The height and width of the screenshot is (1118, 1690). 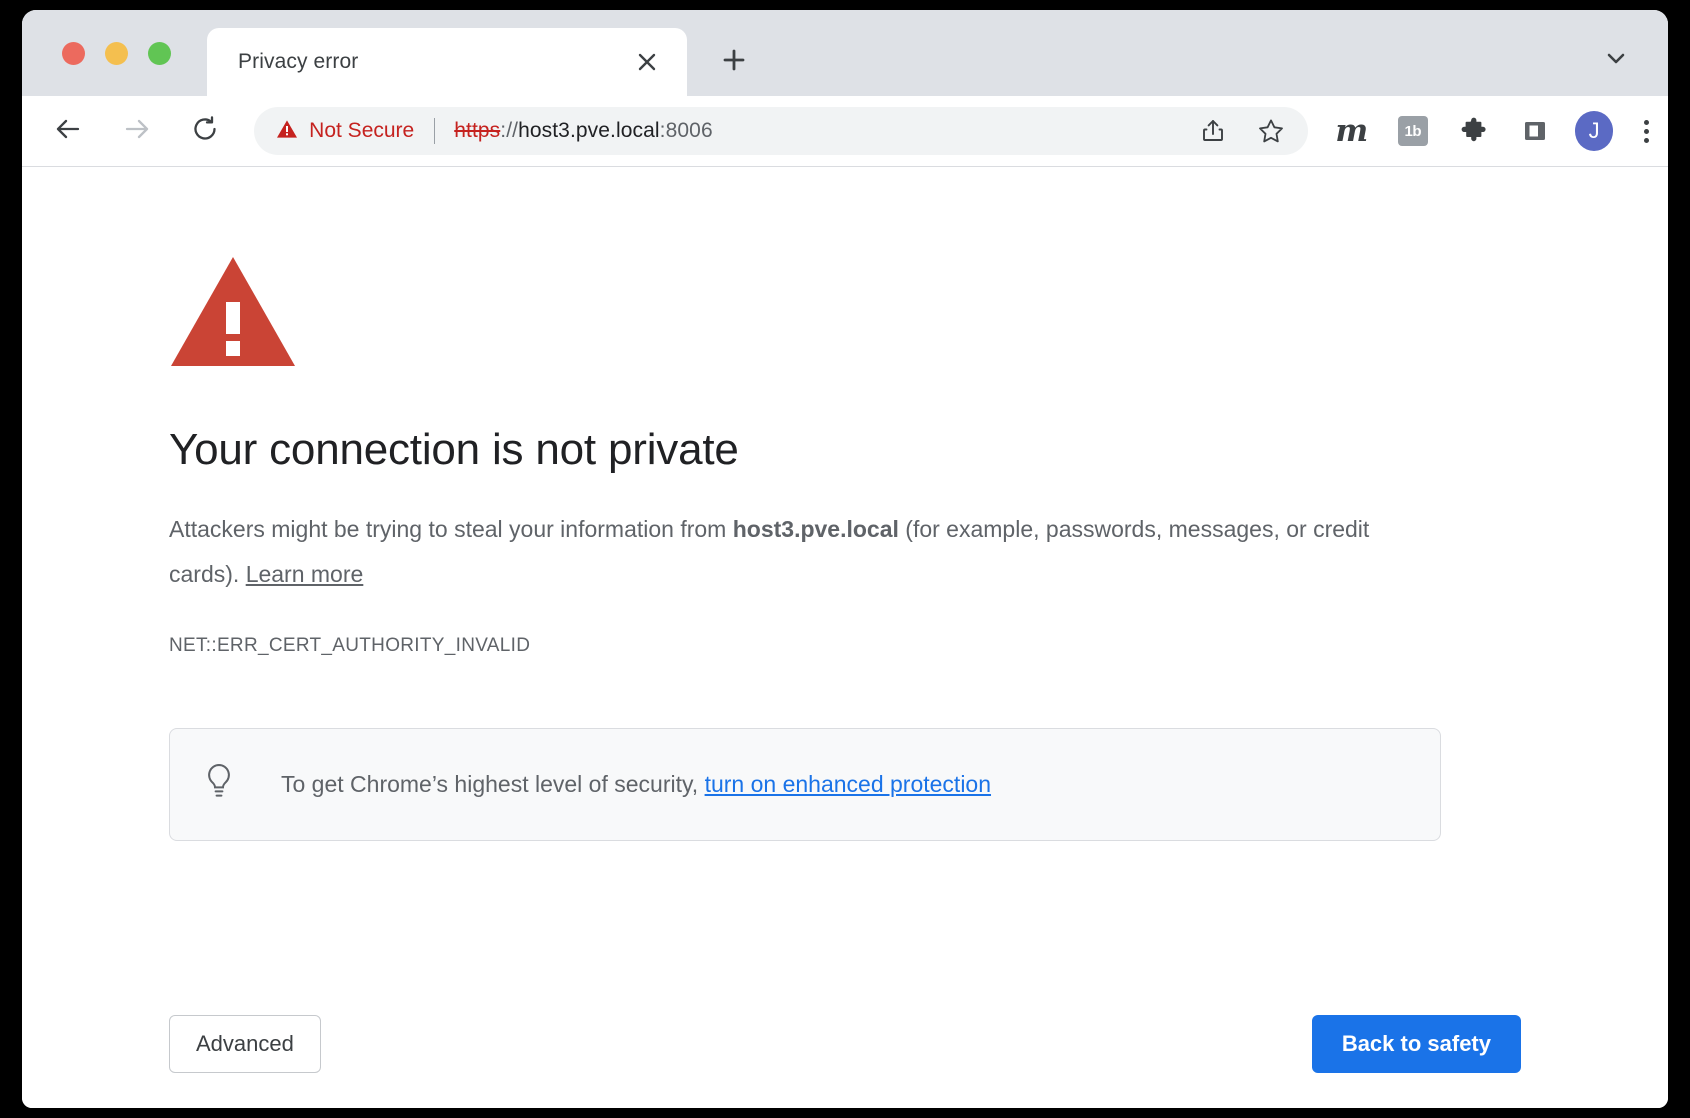 I want to click on share-icon, so click(x=1213, y=131).